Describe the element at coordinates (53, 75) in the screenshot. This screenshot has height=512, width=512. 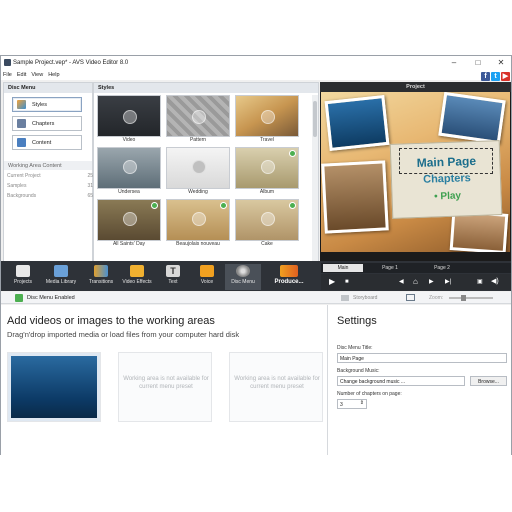
I see `menu-help: Help` at that location.